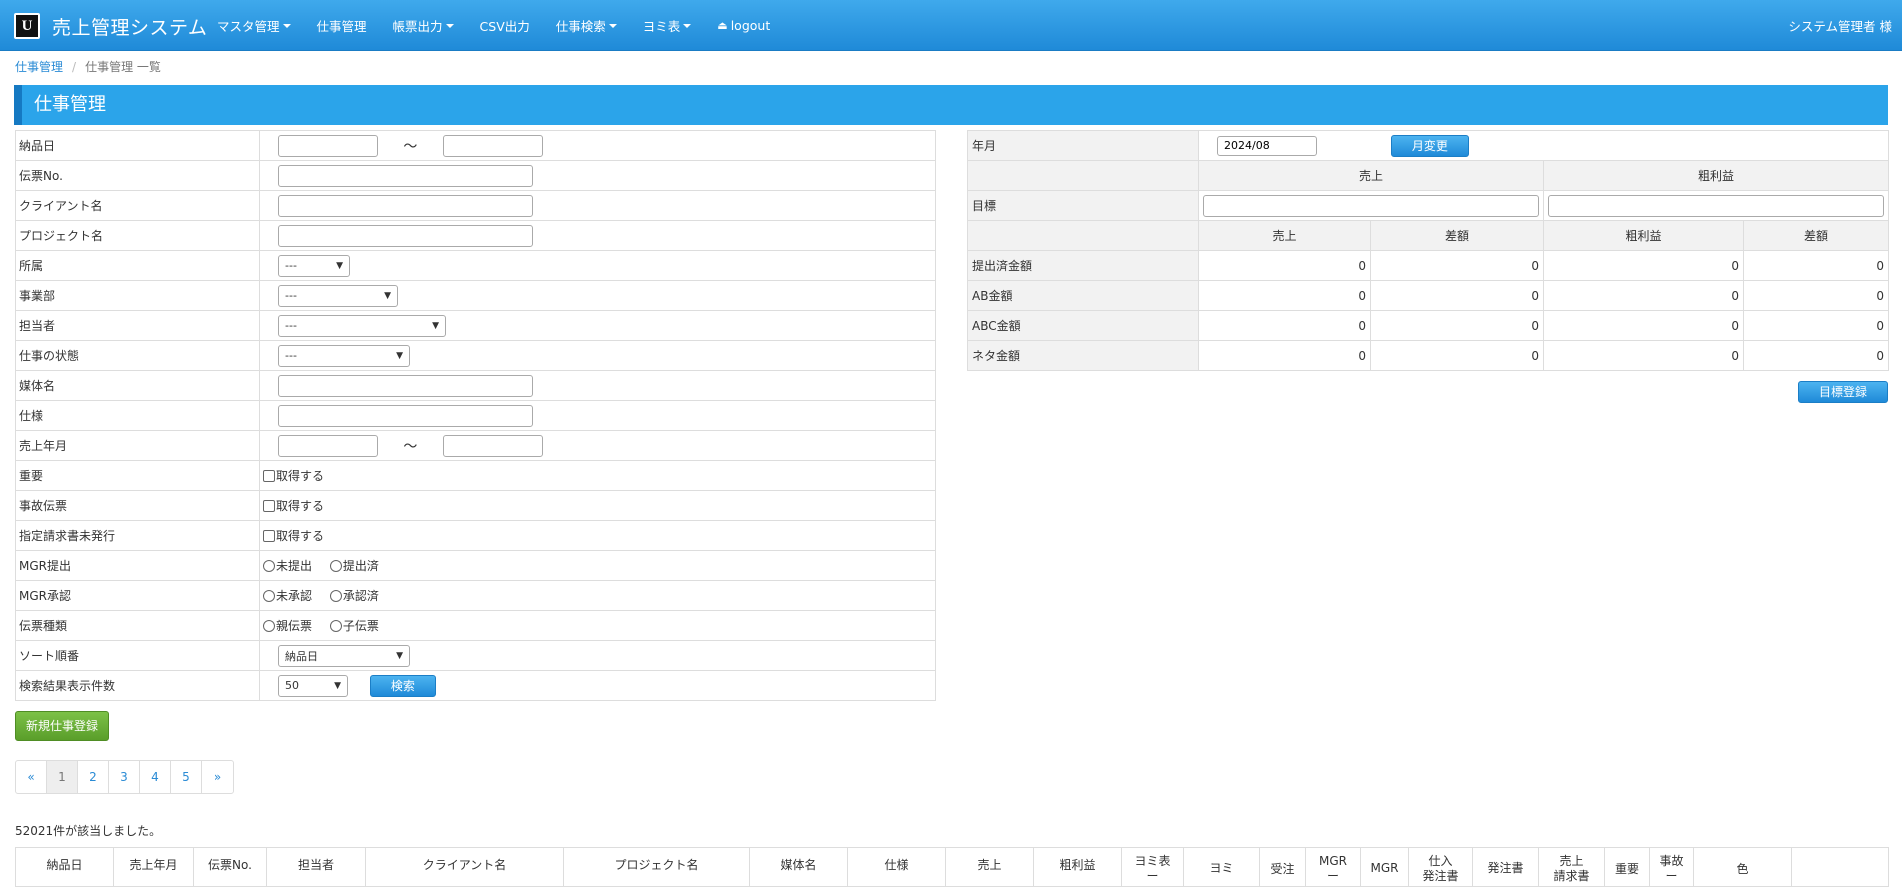 The height and width of the screenshot is (887, 1902). Describe the element at coordinates (1840, 25) in the screenshot. I see `current-user: システム管理者 様` at that location.